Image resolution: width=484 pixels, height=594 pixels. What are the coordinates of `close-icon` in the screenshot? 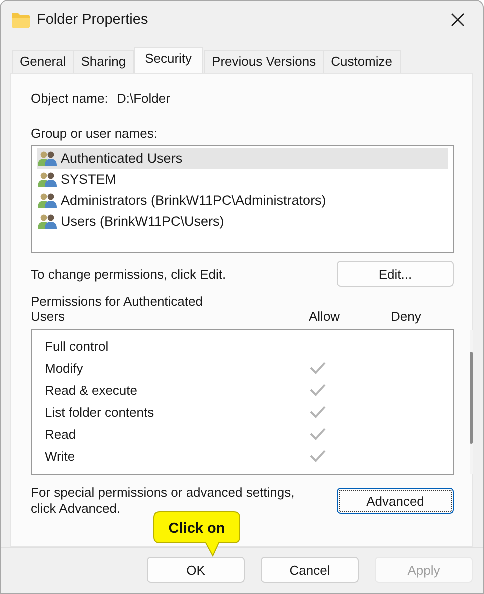 It's located at (458, 20).